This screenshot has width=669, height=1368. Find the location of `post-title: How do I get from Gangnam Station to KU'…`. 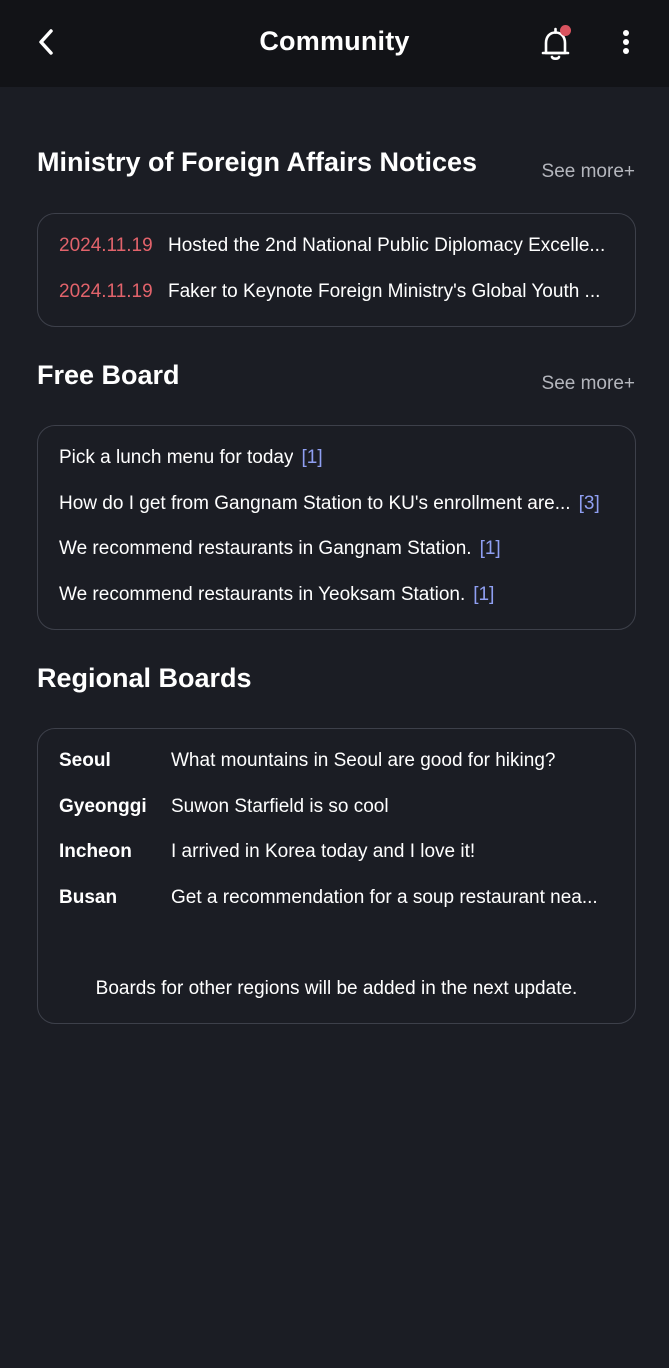

post-title: How do I get from Gangnam Station to KU'… is located at coordinates (315, 503).